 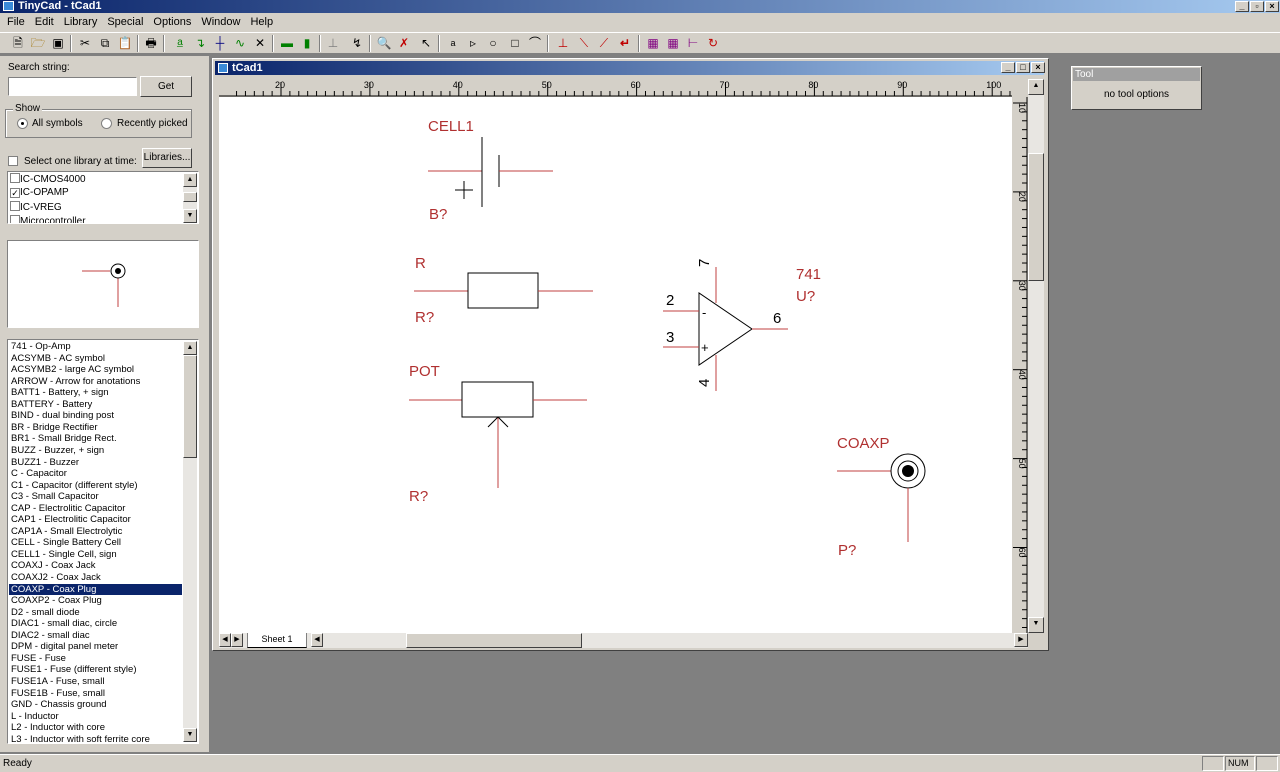 What do you see at coordinates (36, 207) in the screenshot?
I see `library-item: IC-VREG` at bounding box center [36, 207].